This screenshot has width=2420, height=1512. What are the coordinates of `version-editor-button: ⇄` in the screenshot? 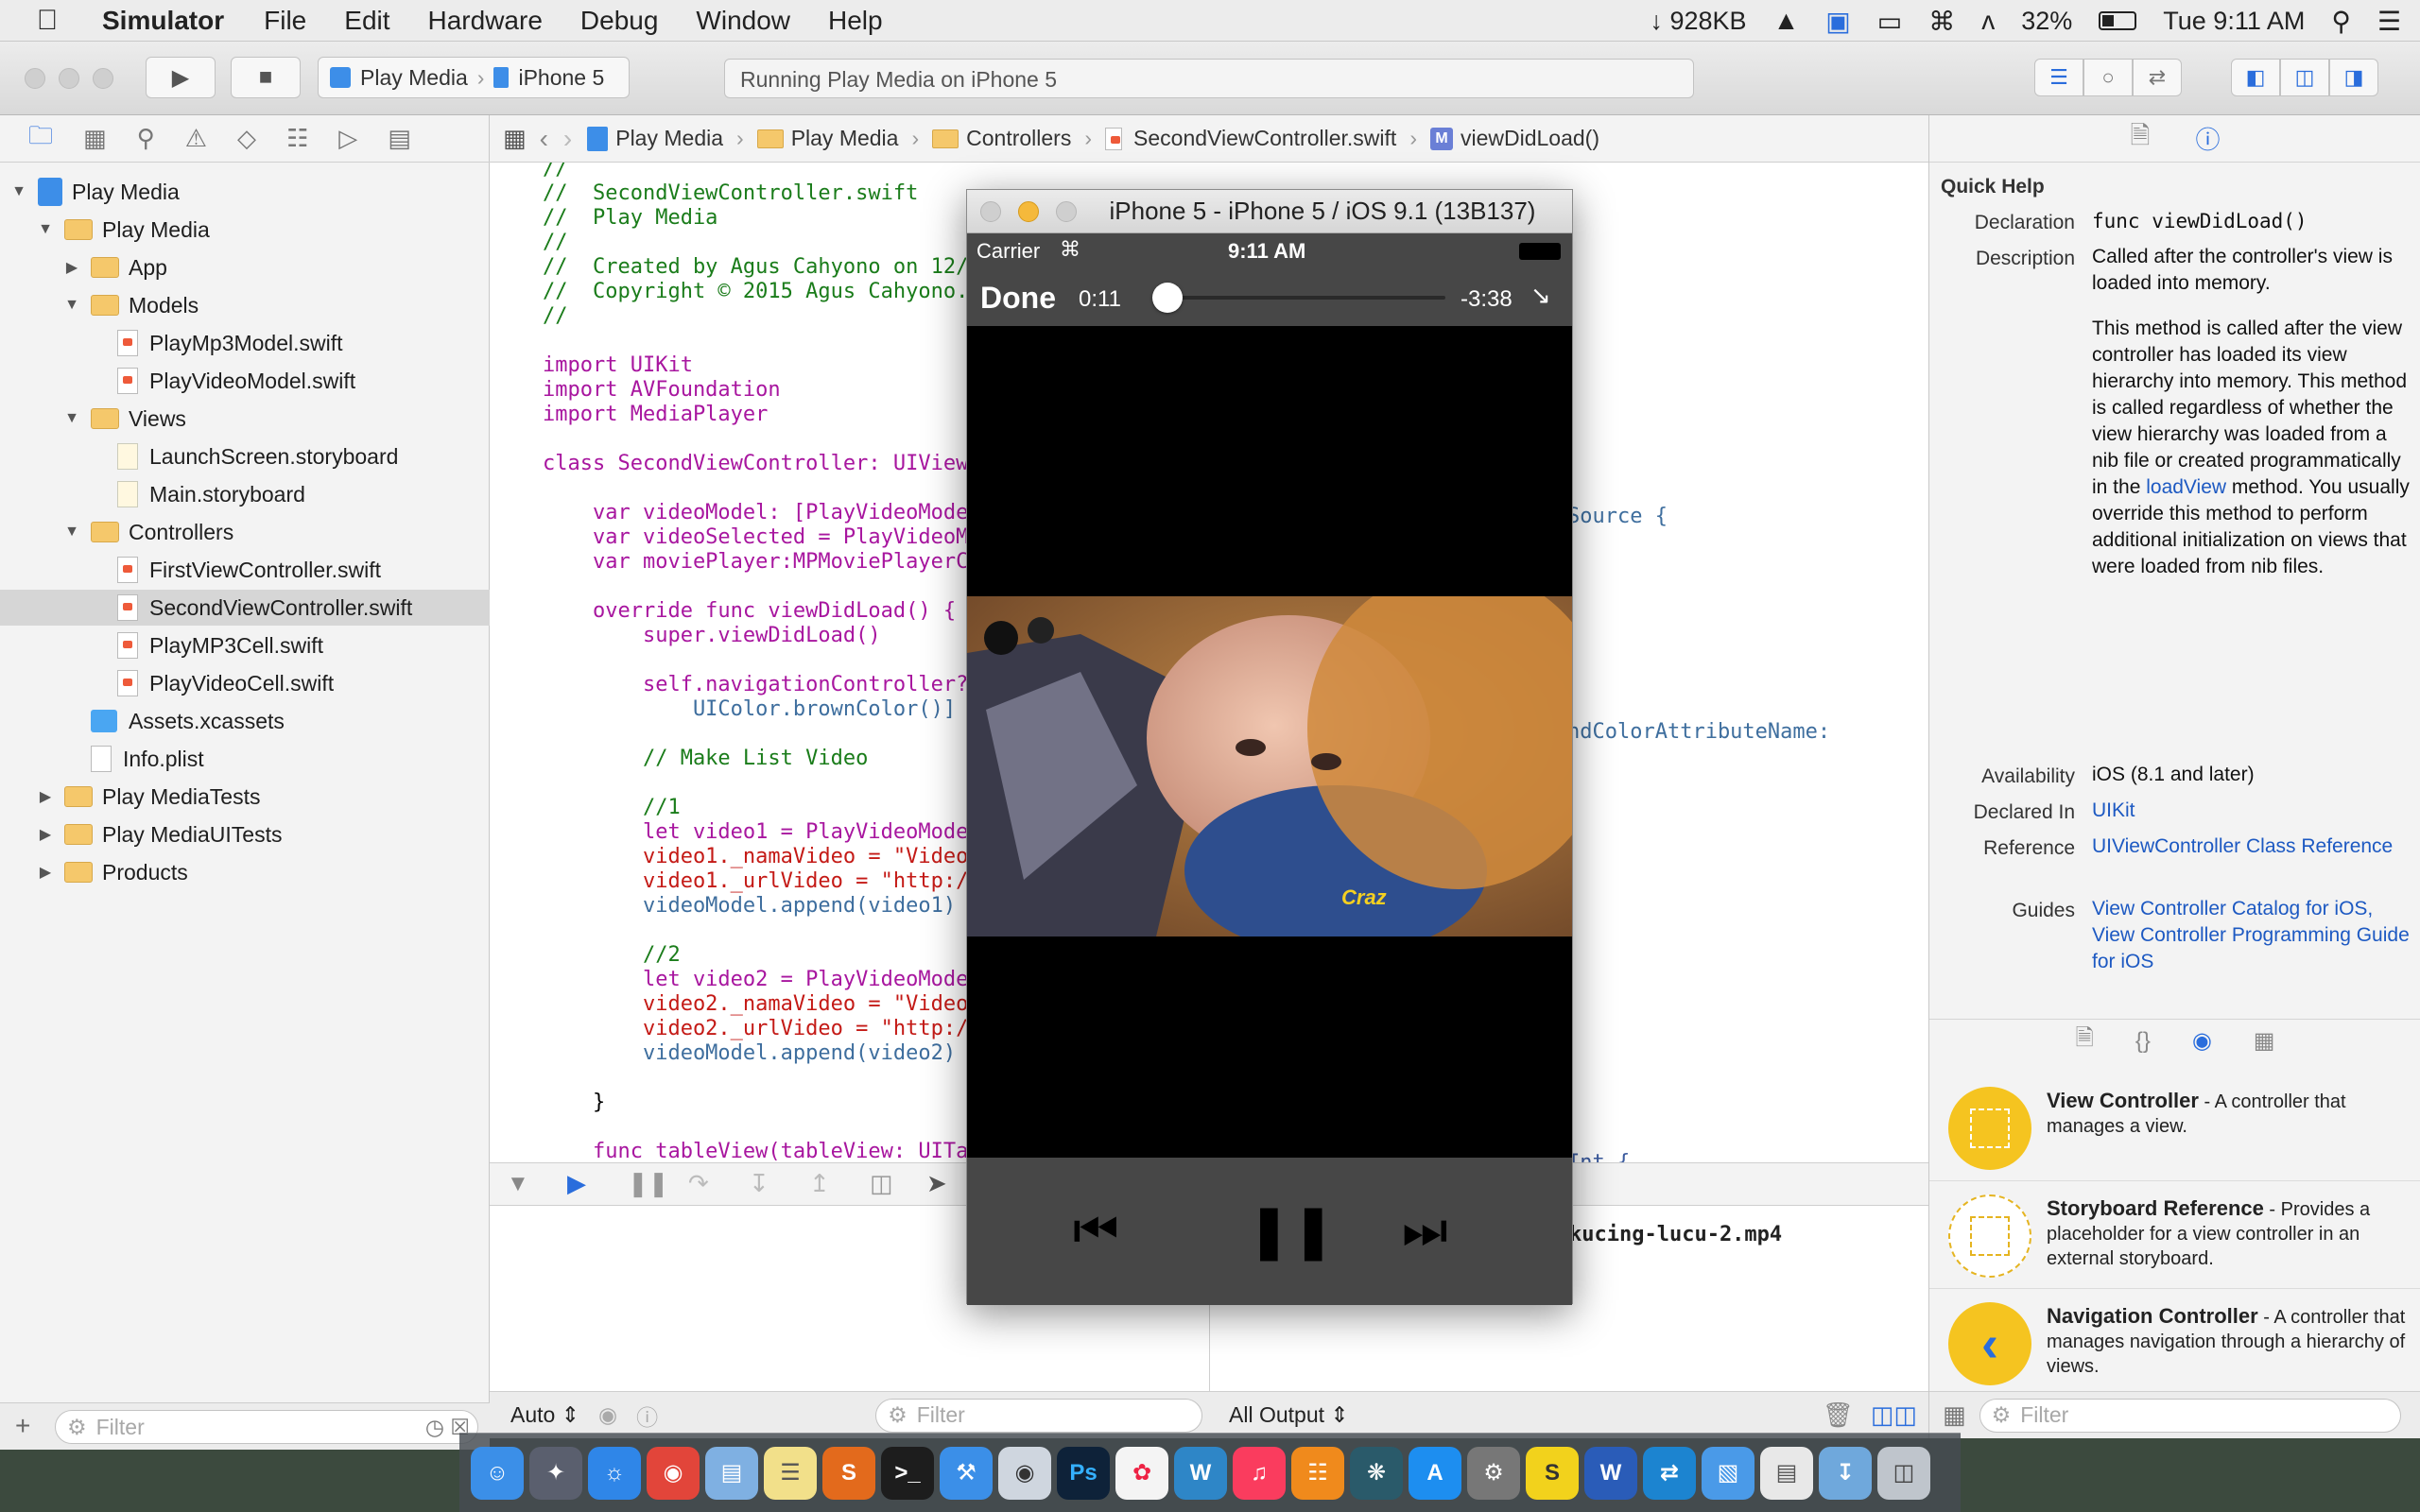 It's located at (2157, 77).